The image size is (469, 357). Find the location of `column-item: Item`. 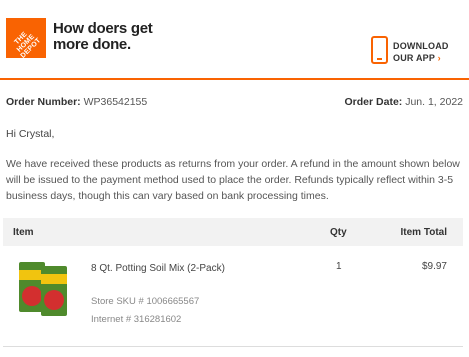

column-item: Item is located at coordinates (23, 232).